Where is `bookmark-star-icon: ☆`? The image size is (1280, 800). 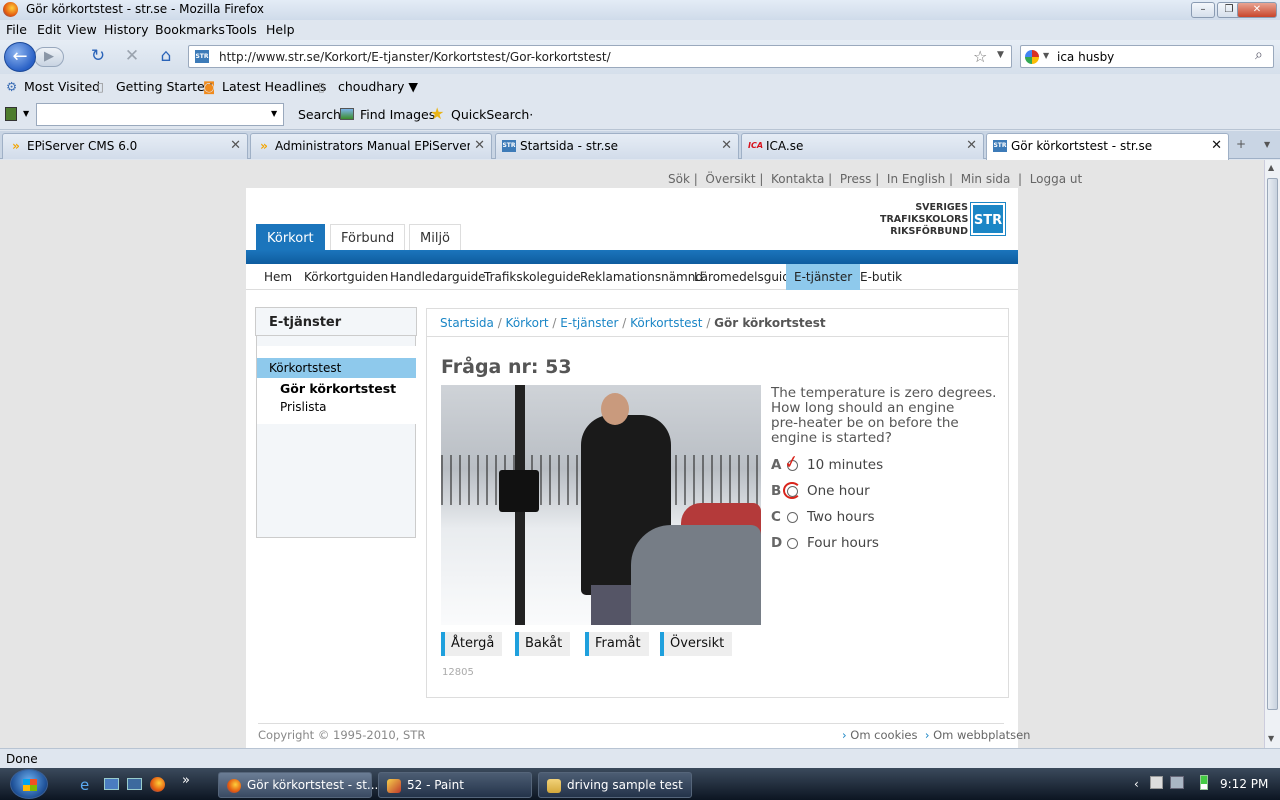
bookmark-star-icon: ☆ is located at coordinates (980, 56).